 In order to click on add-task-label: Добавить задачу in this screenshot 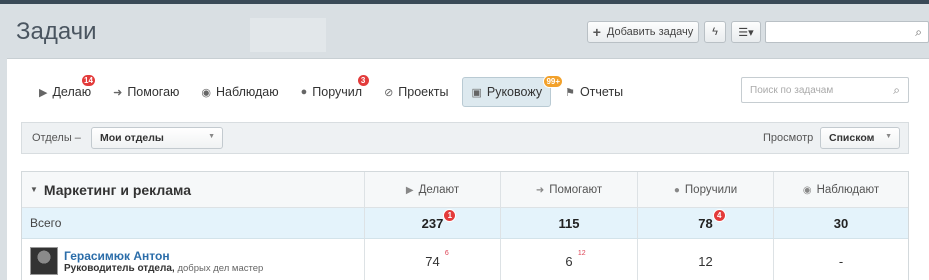, I will do `click(650, 32)`.